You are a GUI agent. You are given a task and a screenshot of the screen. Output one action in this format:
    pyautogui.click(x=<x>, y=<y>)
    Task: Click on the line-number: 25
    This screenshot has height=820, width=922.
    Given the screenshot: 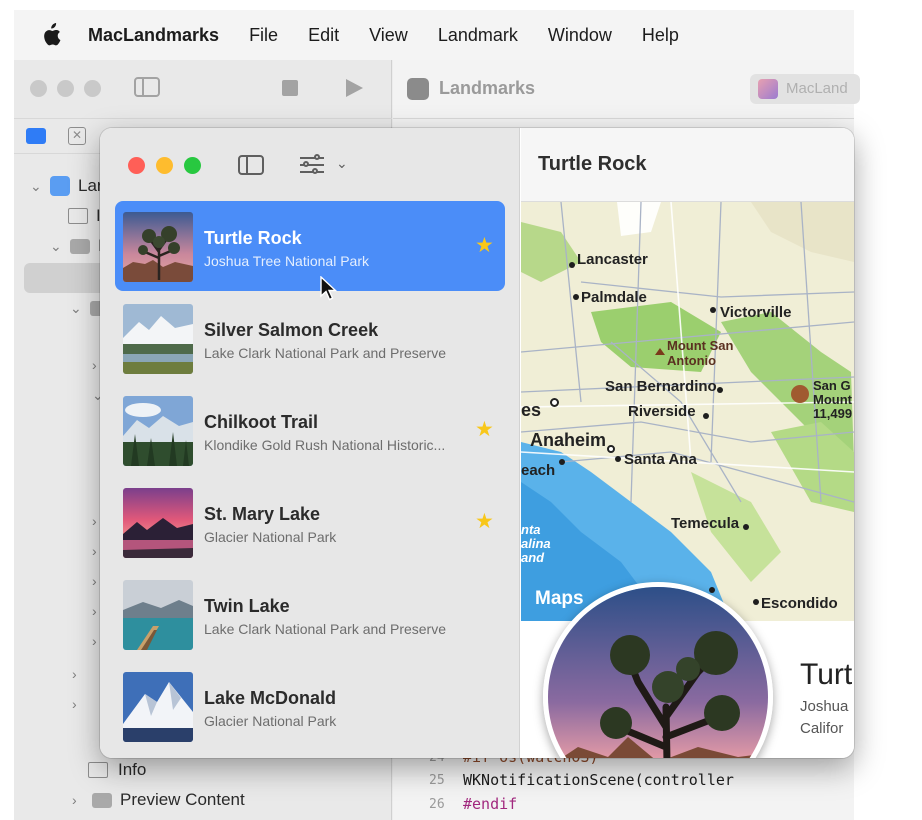 What is the action you would take?
    pyautogui.click(x=437, y=780)
    